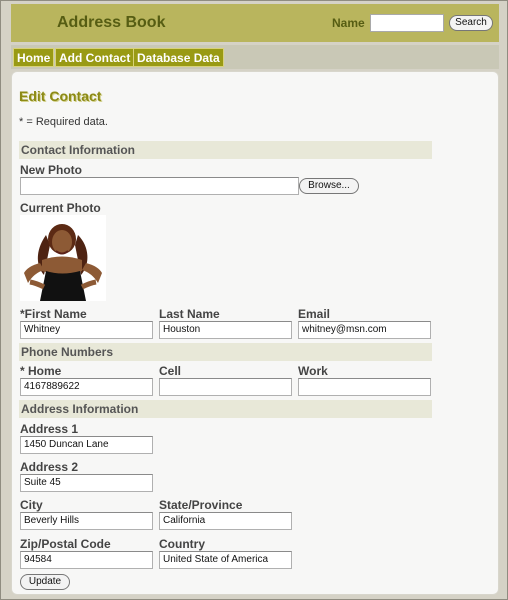 This screenshot has height=600, width=508. I want to click on address2-label: Address 2, so click(49, 467).